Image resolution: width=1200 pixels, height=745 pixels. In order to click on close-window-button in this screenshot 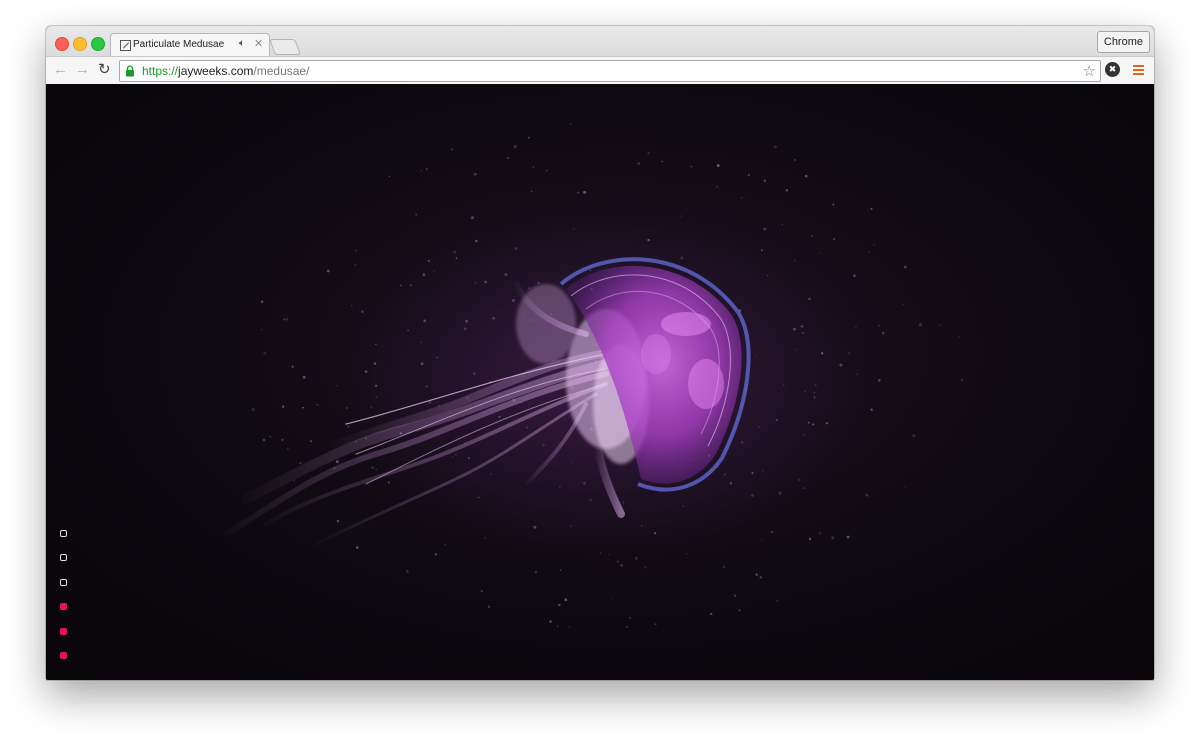, I will do `click(62, 44)`.